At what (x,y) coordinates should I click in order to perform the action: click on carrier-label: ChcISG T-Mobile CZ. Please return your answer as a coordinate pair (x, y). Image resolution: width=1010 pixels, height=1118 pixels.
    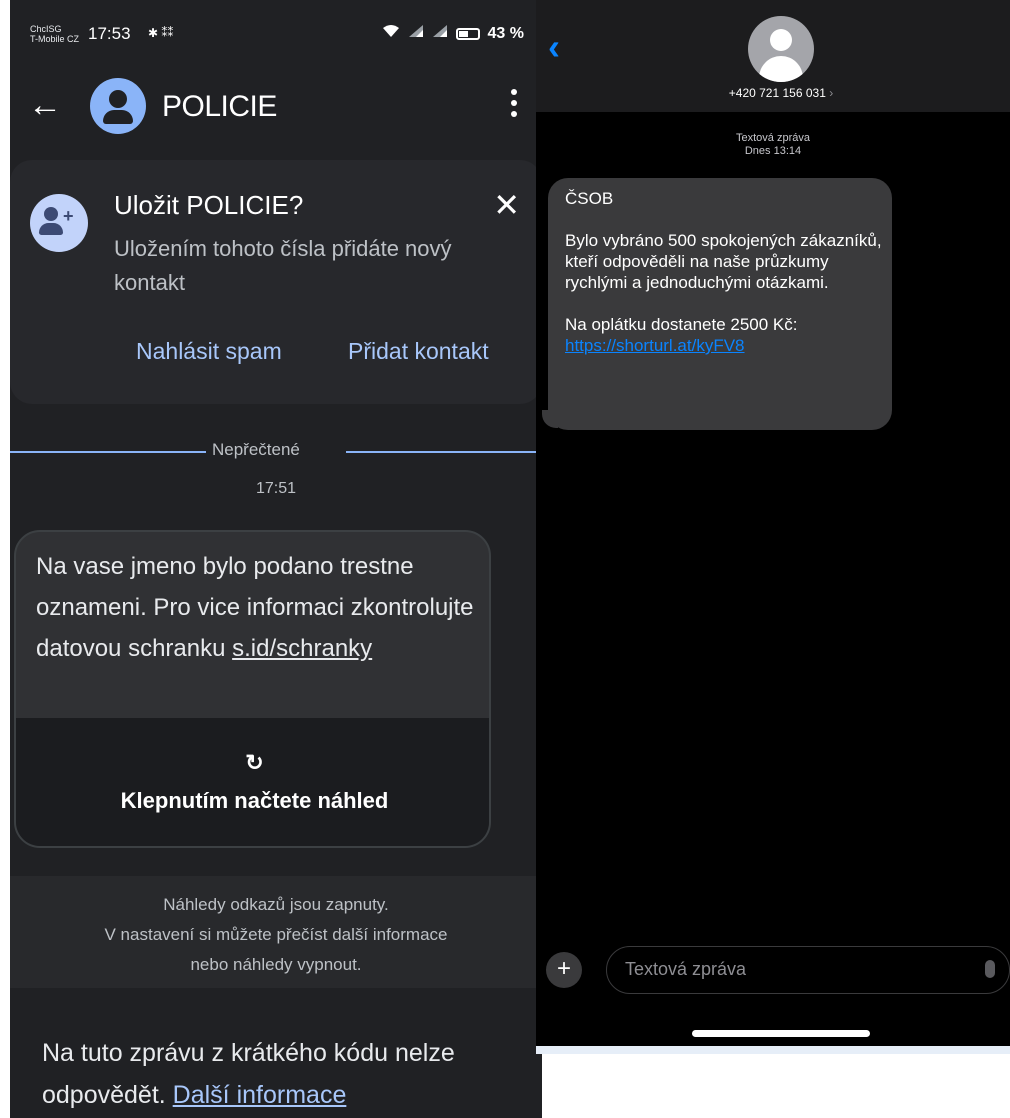
    Looking at the image, I should click on (54, 34).